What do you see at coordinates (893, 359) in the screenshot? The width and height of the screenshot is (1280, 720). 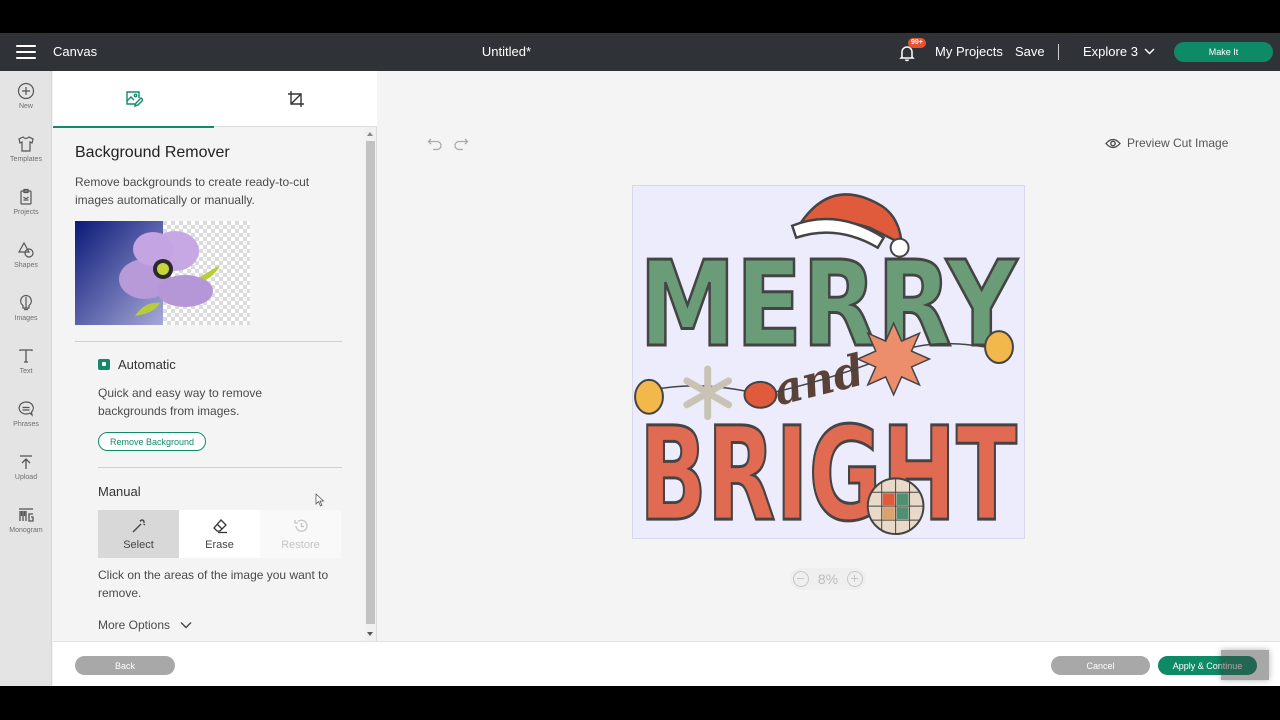 I see `cookie-snowflake-graphic` at bounding box center [893, 359].